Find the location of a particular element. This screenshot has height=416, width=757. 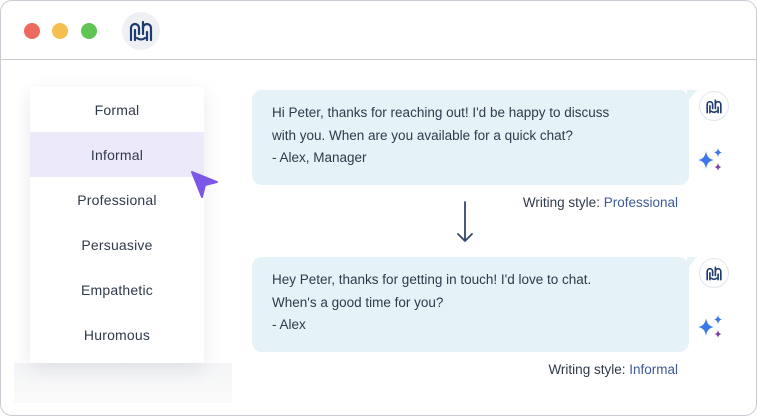

app-logo-icon is located at coordinates (141, 31).